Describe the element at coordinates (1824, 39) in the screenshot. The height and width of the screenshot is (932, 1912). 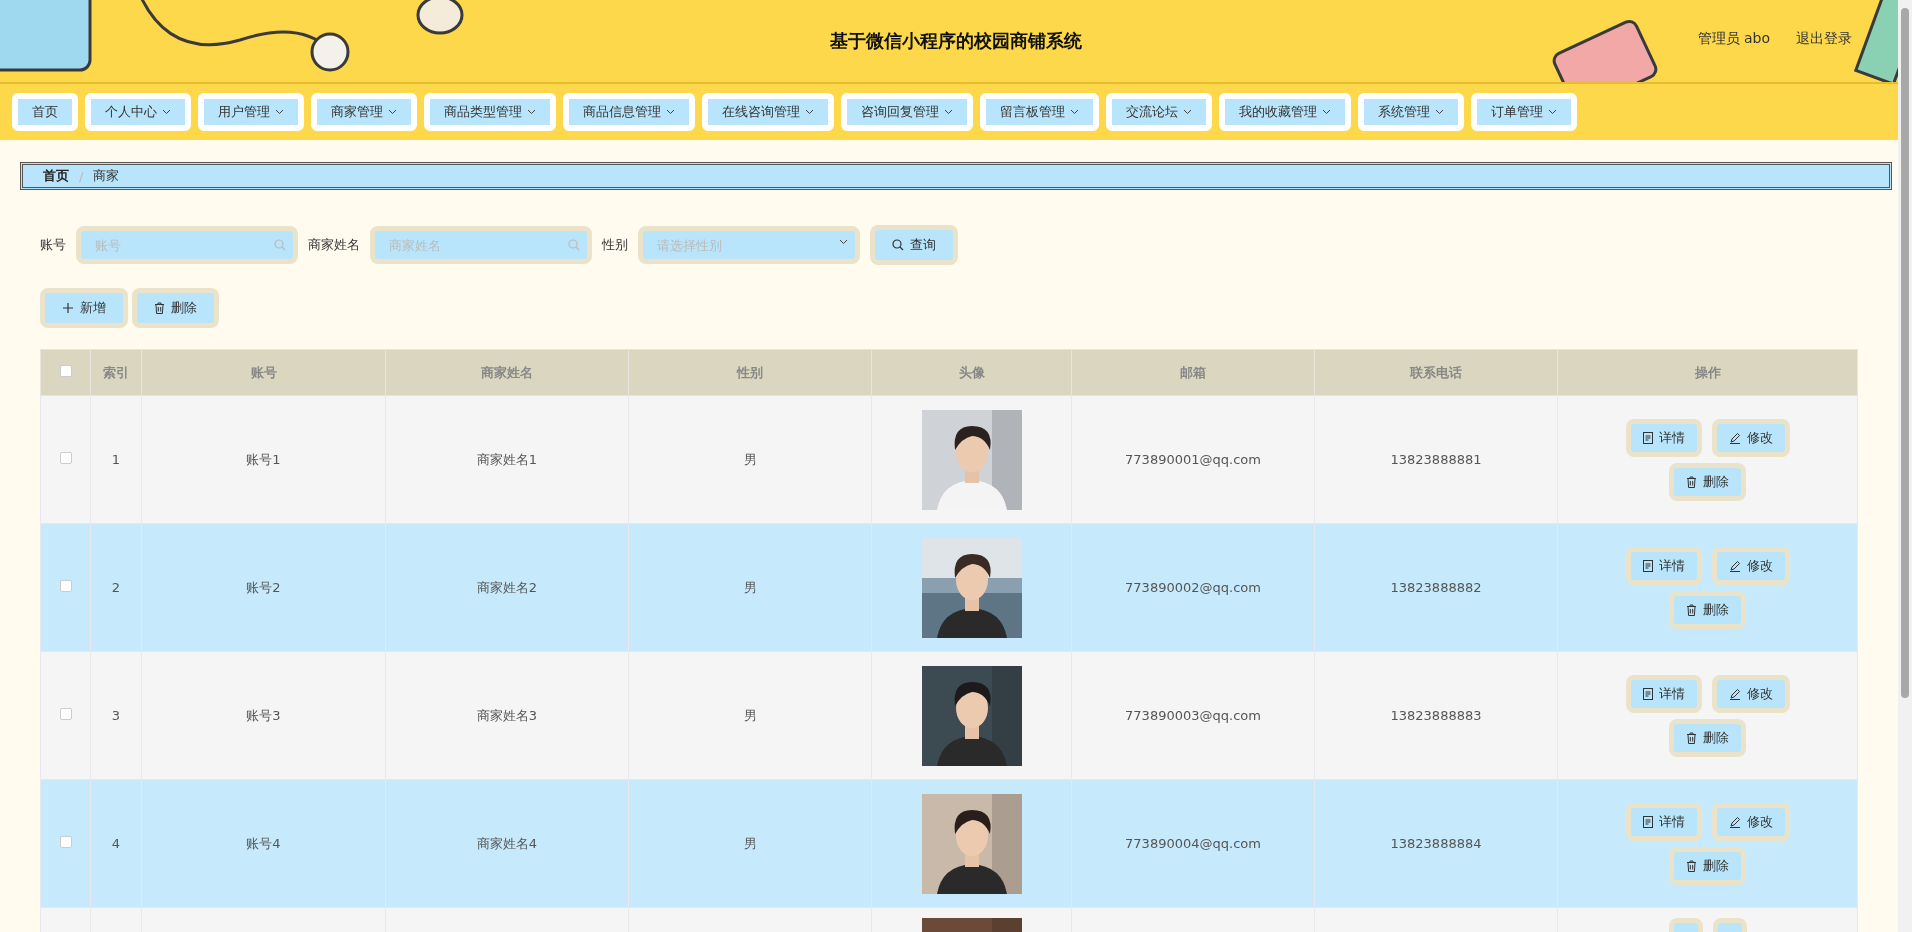
I see `logout-link: 退出登录` at that location.